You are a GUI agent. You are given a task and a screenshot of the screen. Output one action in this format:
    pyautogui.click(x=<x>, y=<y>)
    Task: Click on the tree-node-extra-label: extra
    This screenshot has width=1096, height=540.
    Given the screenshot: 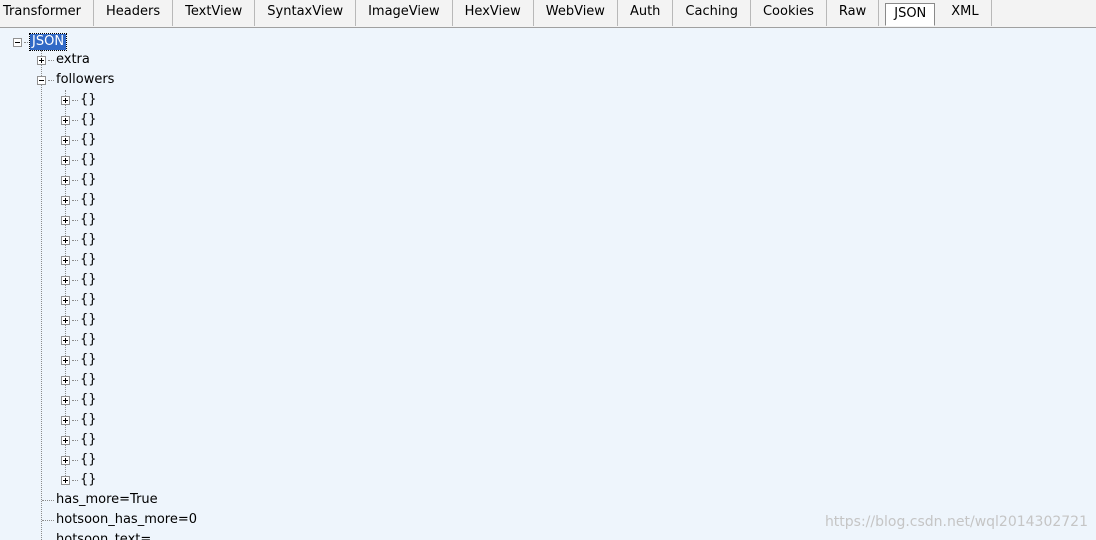 What is the action you would take?
    pyautogui.click(x=73, y=60)
    